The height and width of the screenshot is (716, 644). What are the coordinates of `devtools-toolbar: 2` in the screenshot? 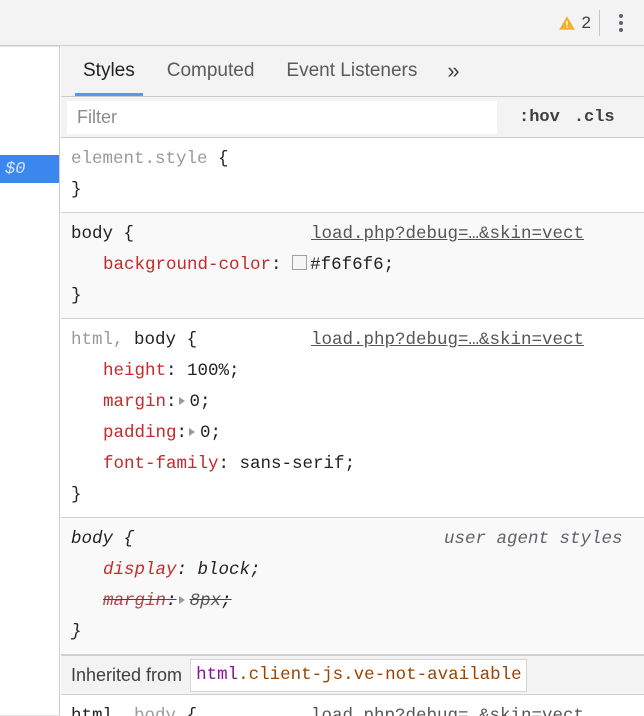 It's located at (322, 23).